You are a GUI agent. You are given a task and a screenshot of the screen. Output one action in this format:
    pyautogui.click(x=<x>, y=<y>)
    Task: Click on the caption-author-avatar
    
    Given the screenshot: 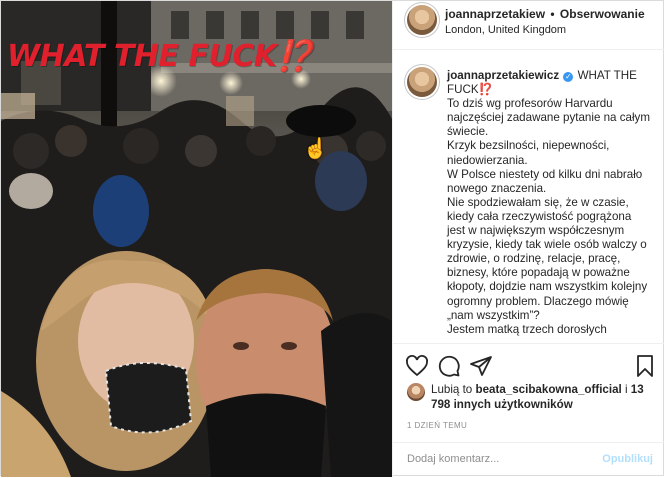 What is the action you would take?
    pyautogui.click(x=422, y=82)
    